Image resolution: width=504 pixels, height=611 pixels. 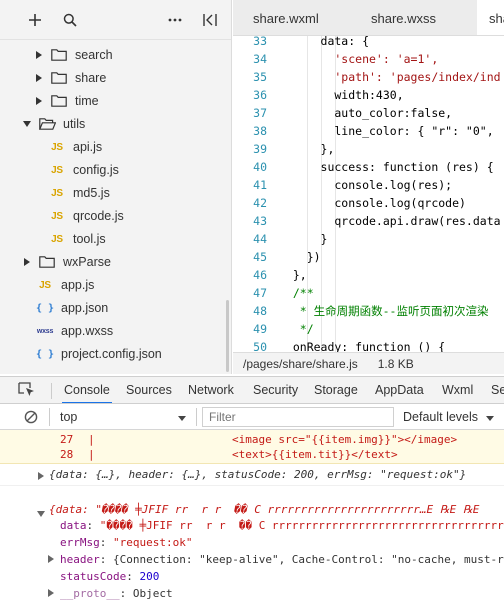 What do you see at coordinates (87, 390) in the screenshot?
I see `tab-console: Console` at bounding box center [87, 390].